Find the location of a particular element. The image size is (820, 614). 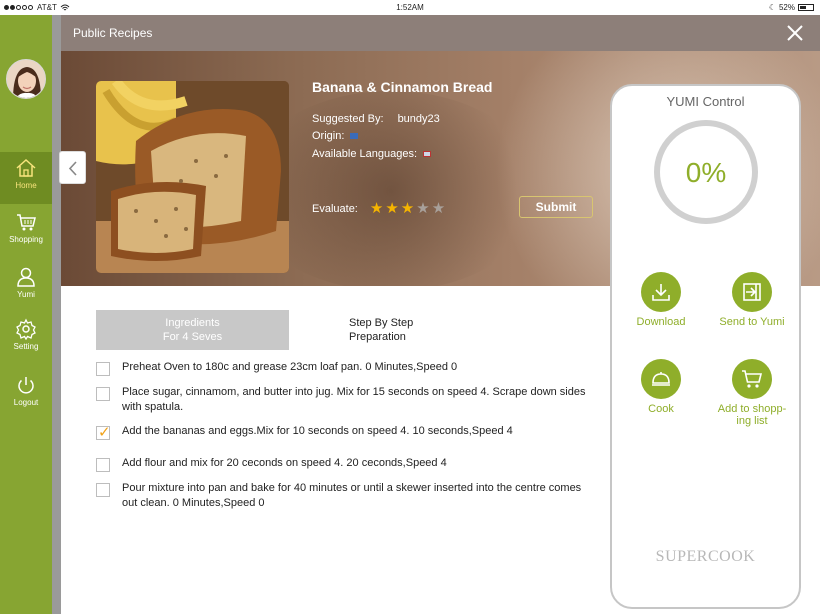

progress-value: 0% is located at coordinates (706, 172).